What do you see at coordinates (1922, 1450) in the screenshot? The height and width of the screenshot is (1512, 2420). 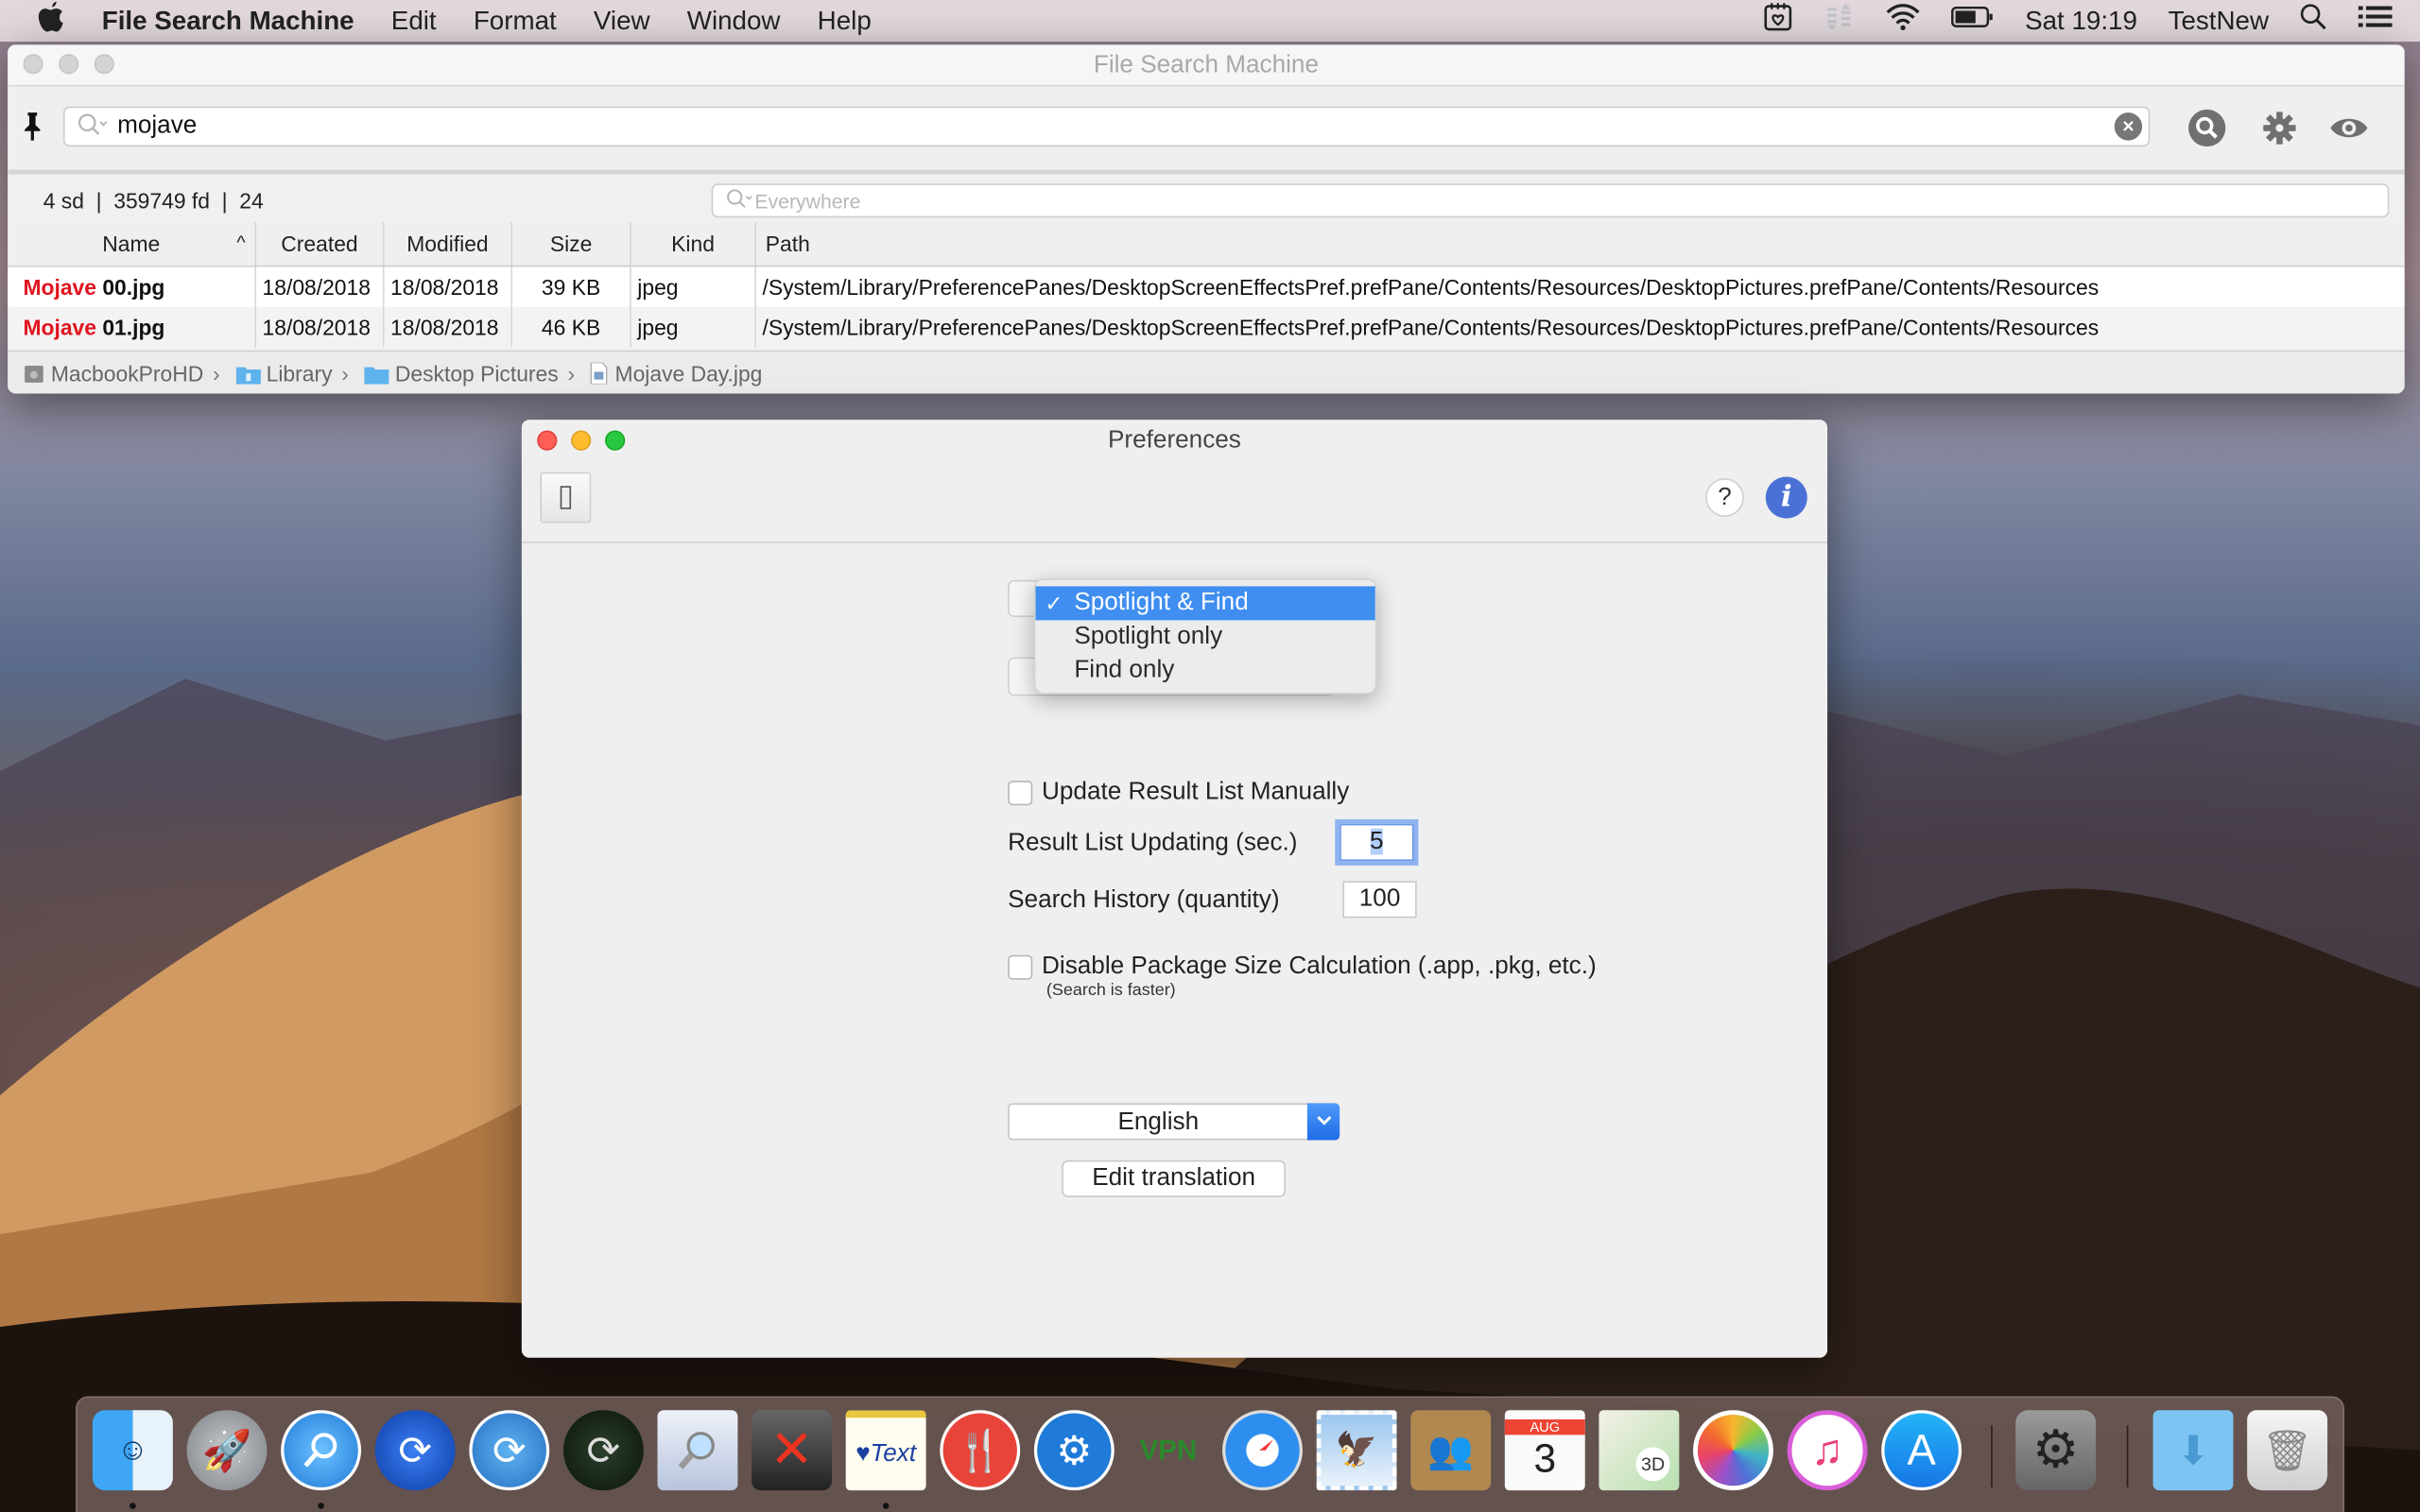 I see `dock-app-store-icon: A` at bounding box center [1922, 1450].